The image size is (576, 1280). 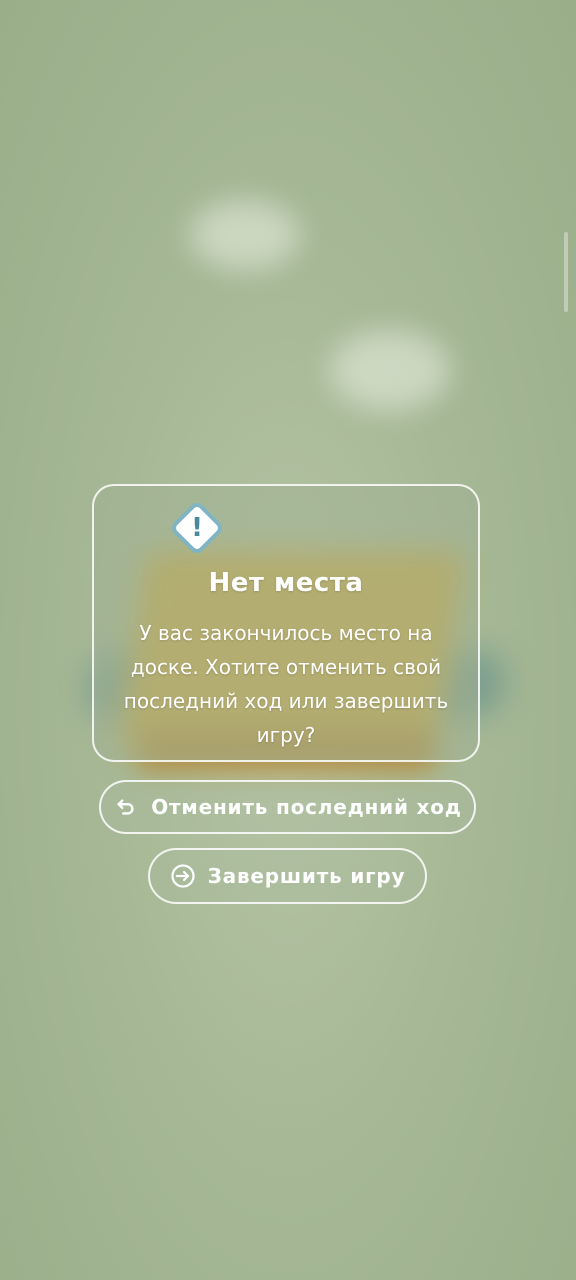 What do you see at coordinates (566, 272) in the screenshot?
I see `scroll-indicator` at bounding box center [566, 272].